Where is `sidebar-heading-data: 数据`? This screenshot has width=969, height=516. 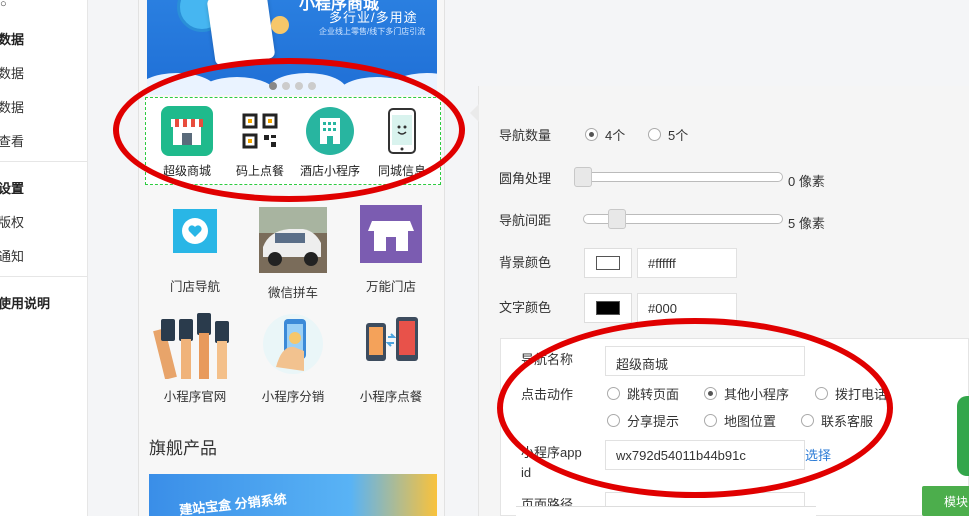
sidebar-heading-data: 数据 is located at coordinates (12, 39).